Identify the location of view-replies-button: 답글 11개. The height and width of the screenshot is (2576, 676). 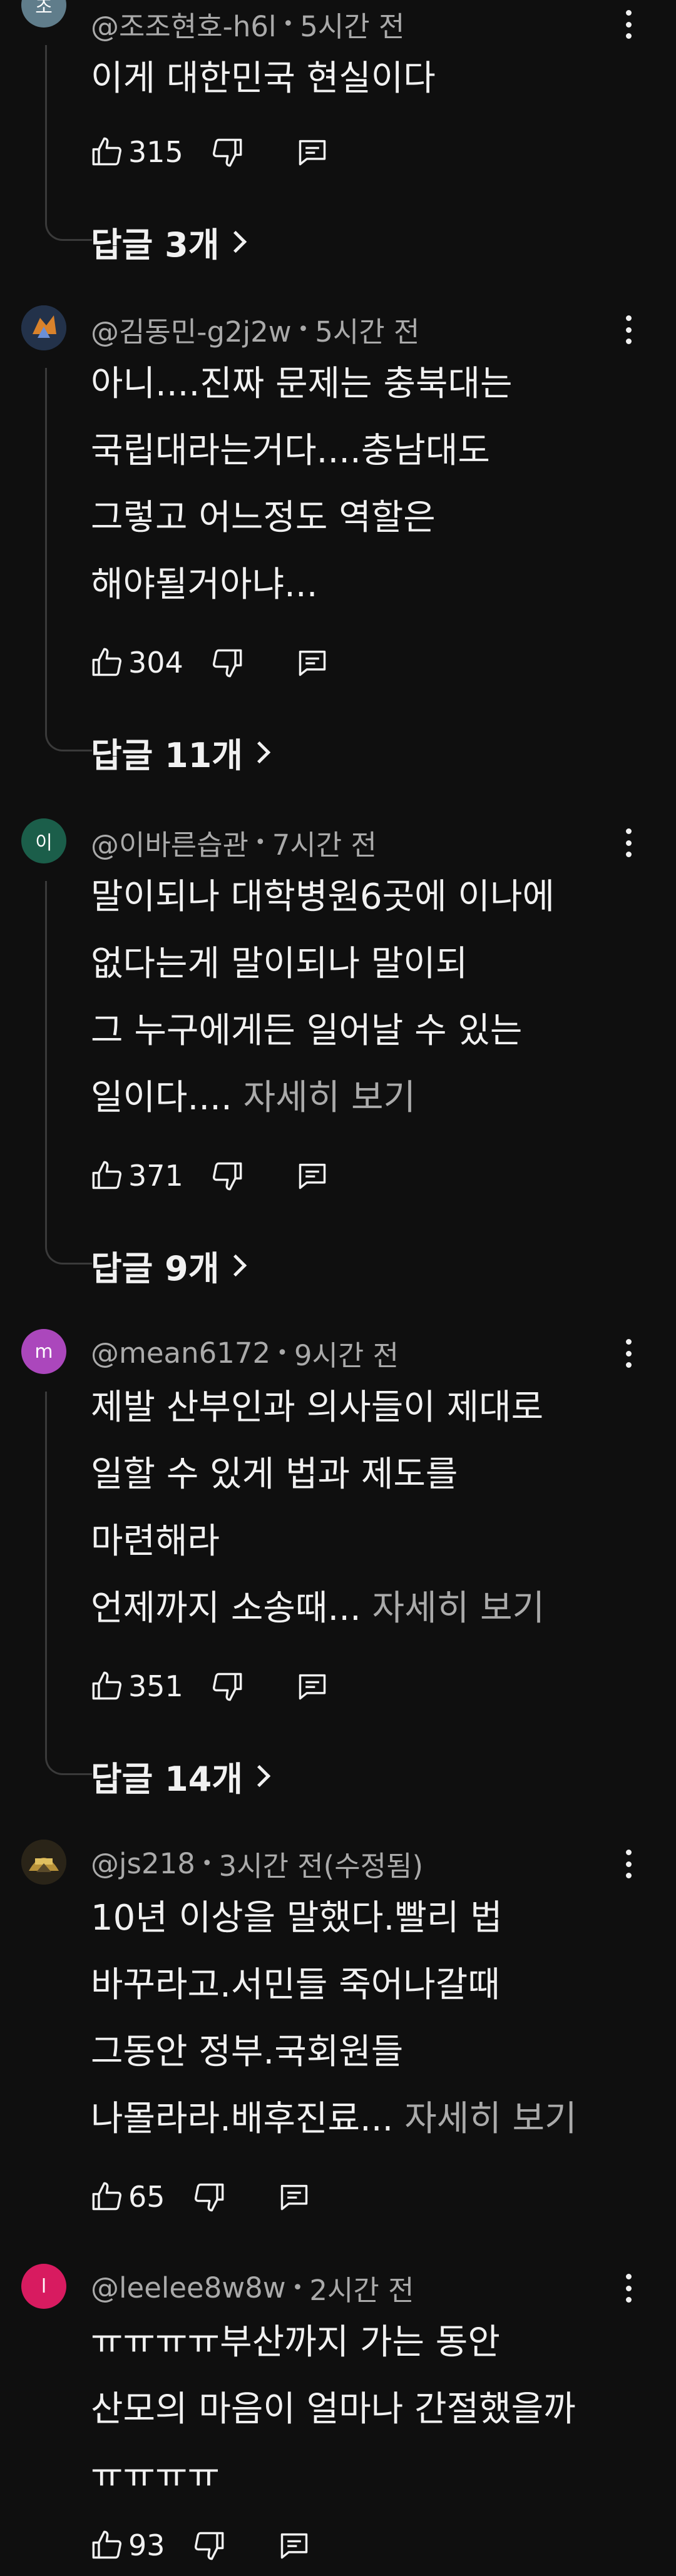
(181, 752).